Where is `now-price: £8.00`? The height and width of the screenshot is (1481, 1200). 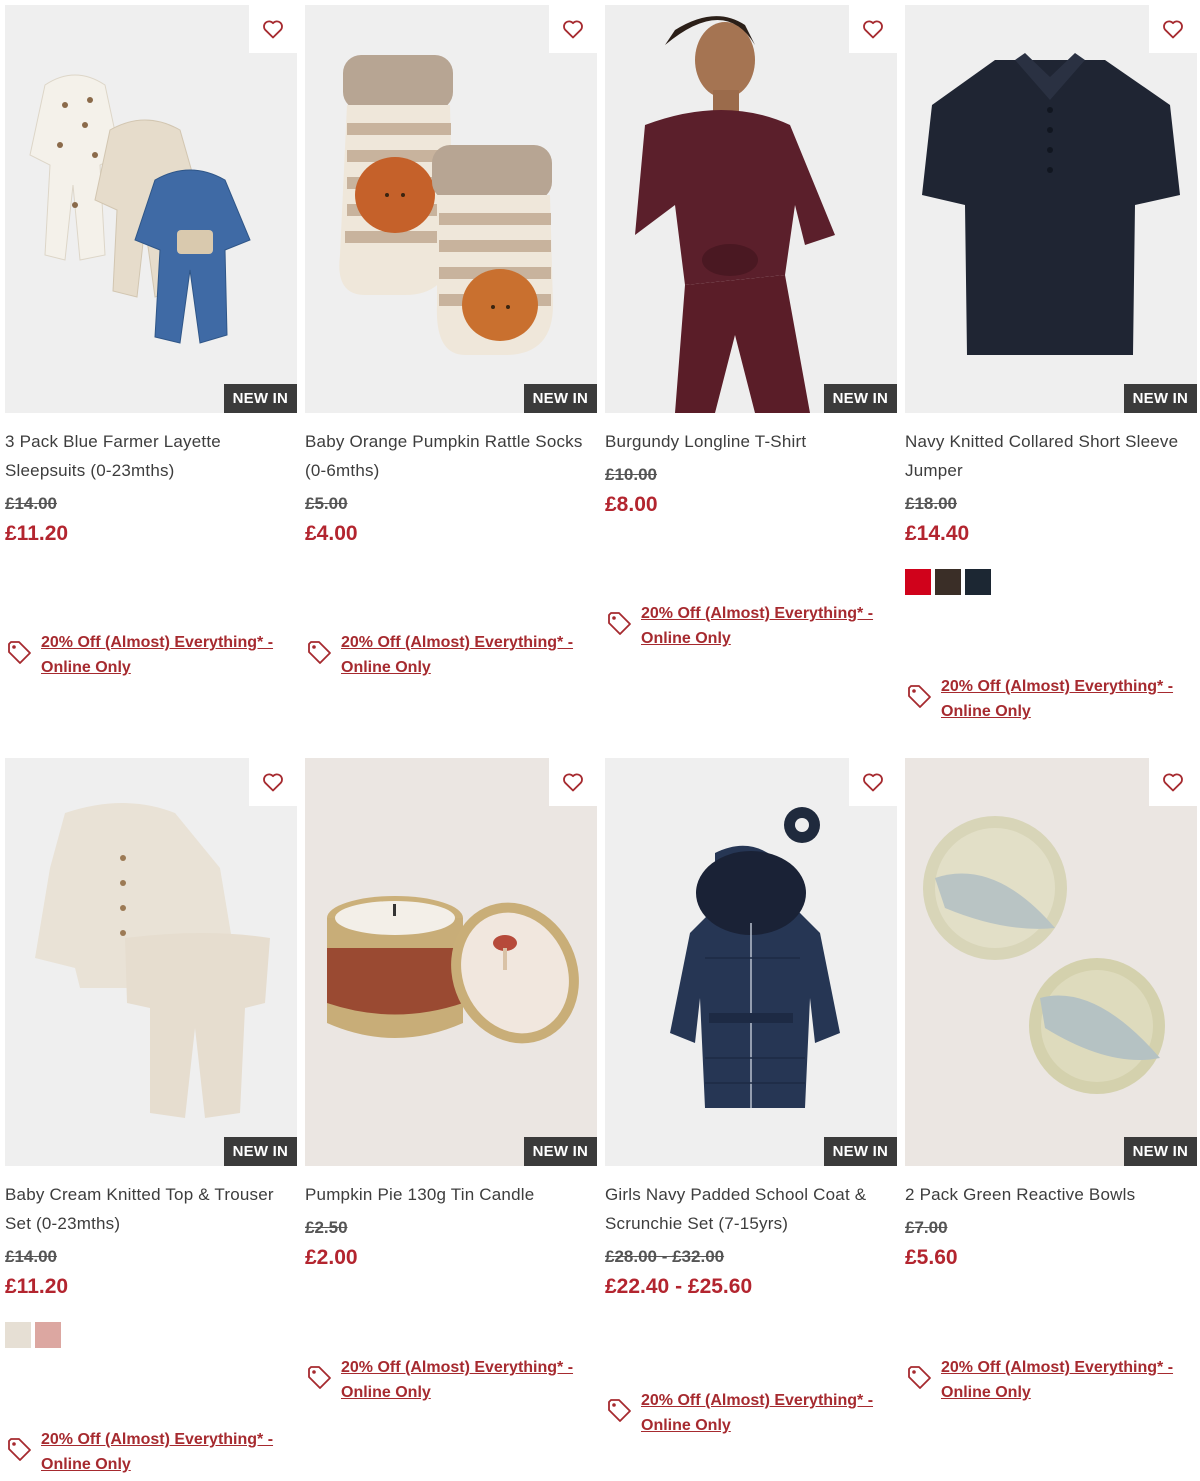
now-price: £8.00 is located at coordinates (631, 504).